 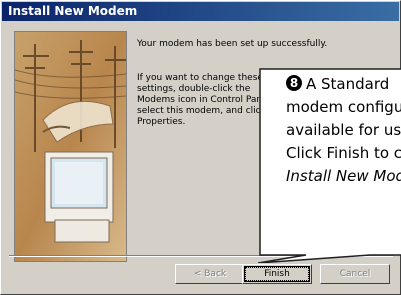 I want to click on cancel-button: Cancel, so click(x=355, y=274).